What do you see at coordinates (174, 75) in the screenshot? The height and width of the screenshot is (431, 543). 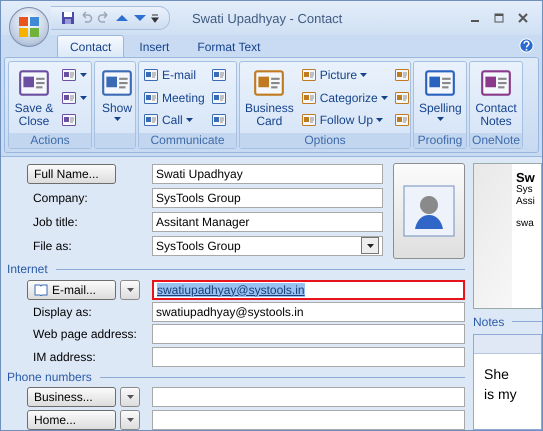 I see `ribbon-button: E-mail` at bounding box center [174, 75].